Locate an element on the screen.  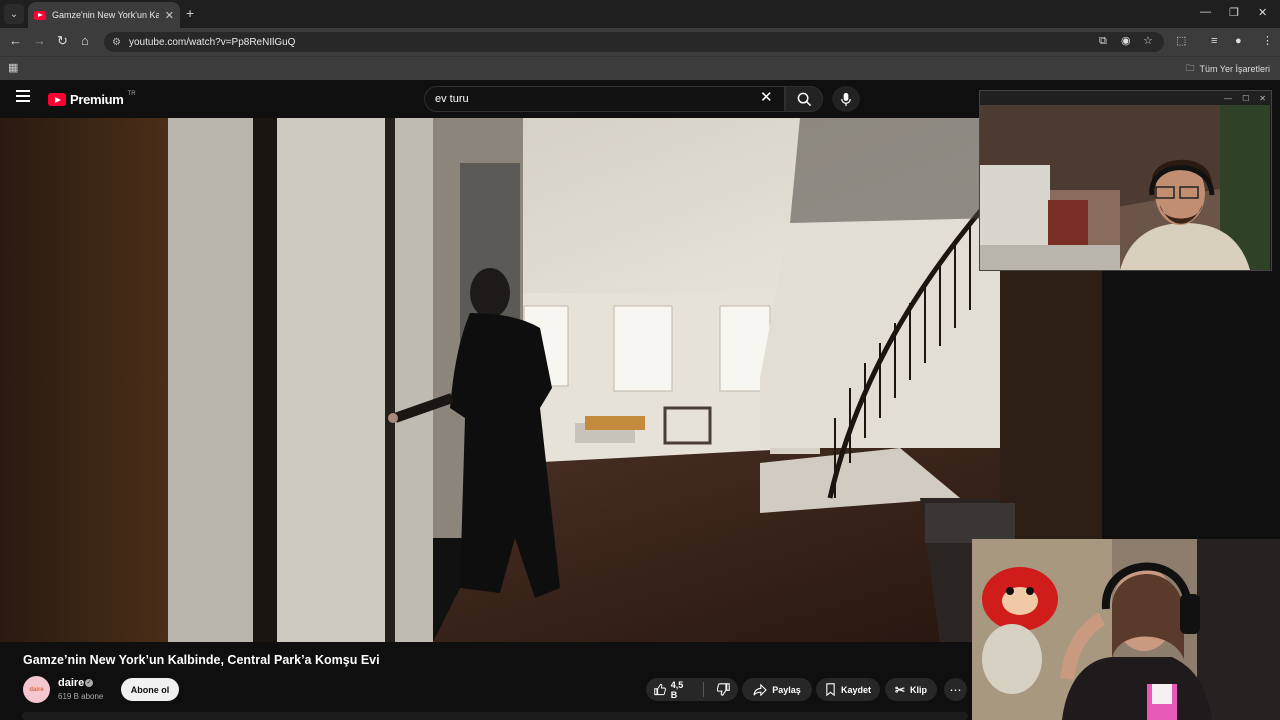
save-label: Kaydet is located at coordinates (855, 689).